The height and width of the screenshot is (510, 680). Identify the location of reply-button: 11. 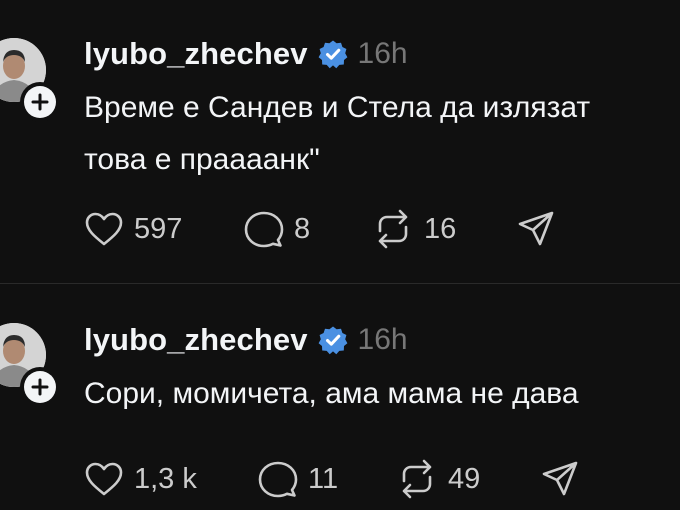
(298, 479).